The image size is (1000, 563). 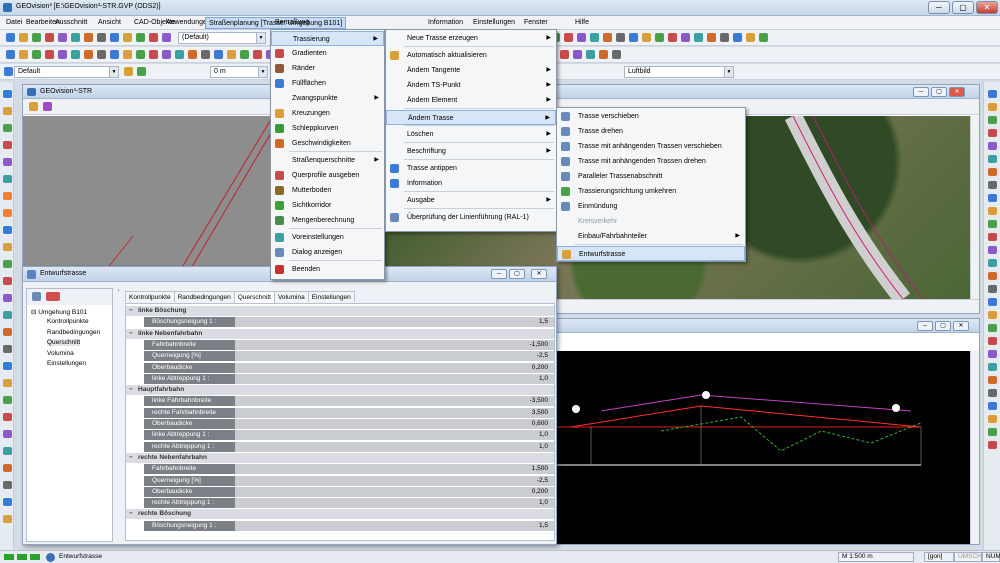 What do you see at coordinates (394, 469) in the screenshot?
I see `property-value: 1,500` at bounding box center [394, 469].